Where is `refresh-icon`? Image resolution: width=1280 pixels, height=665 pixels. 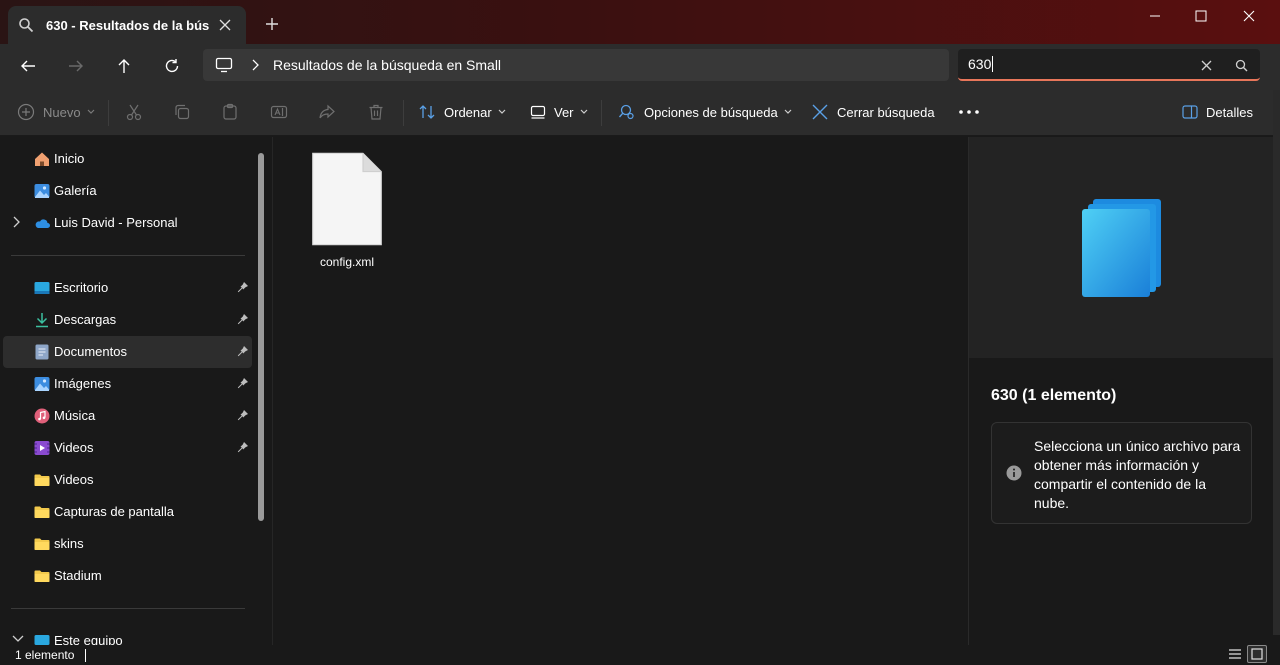
refresh-icon is located at coordinates (172, 66).